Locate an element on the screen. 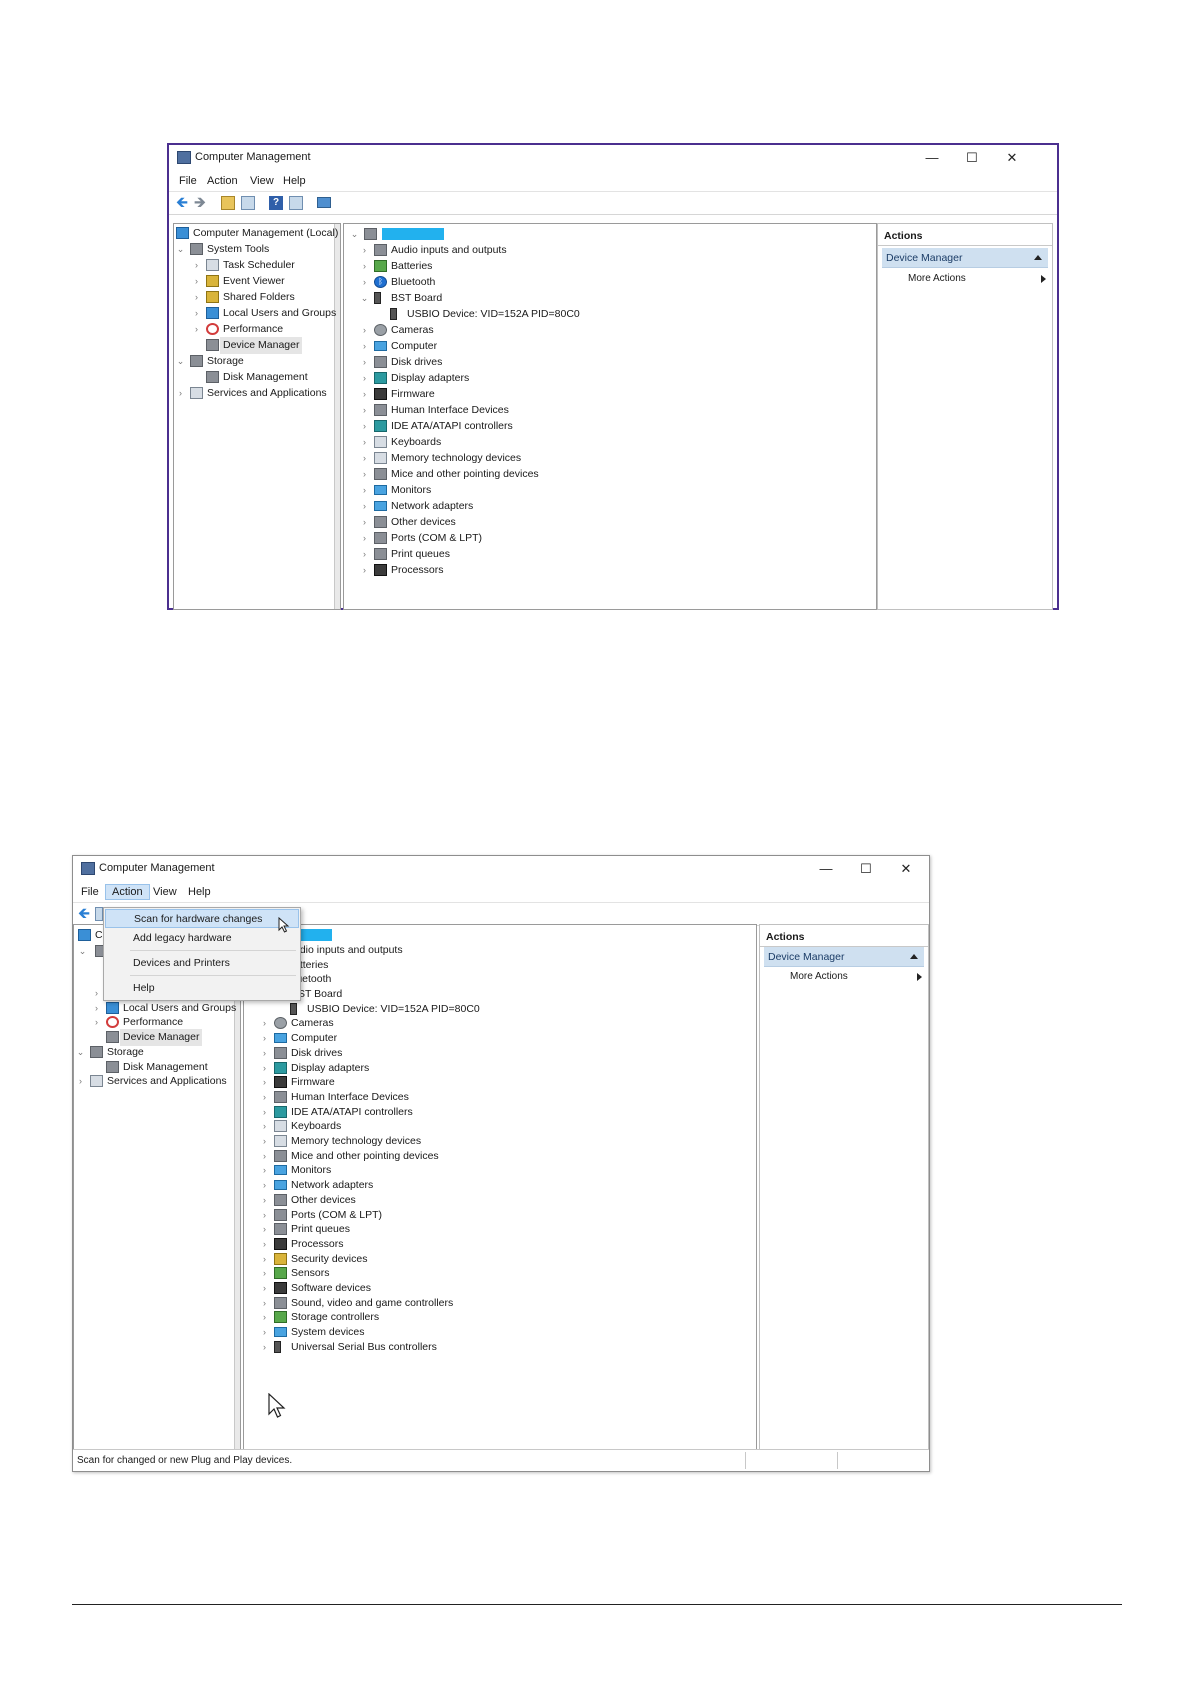 This screenshot has width=1191, height=1684. scrollbar is located at coordinates (337, 416).